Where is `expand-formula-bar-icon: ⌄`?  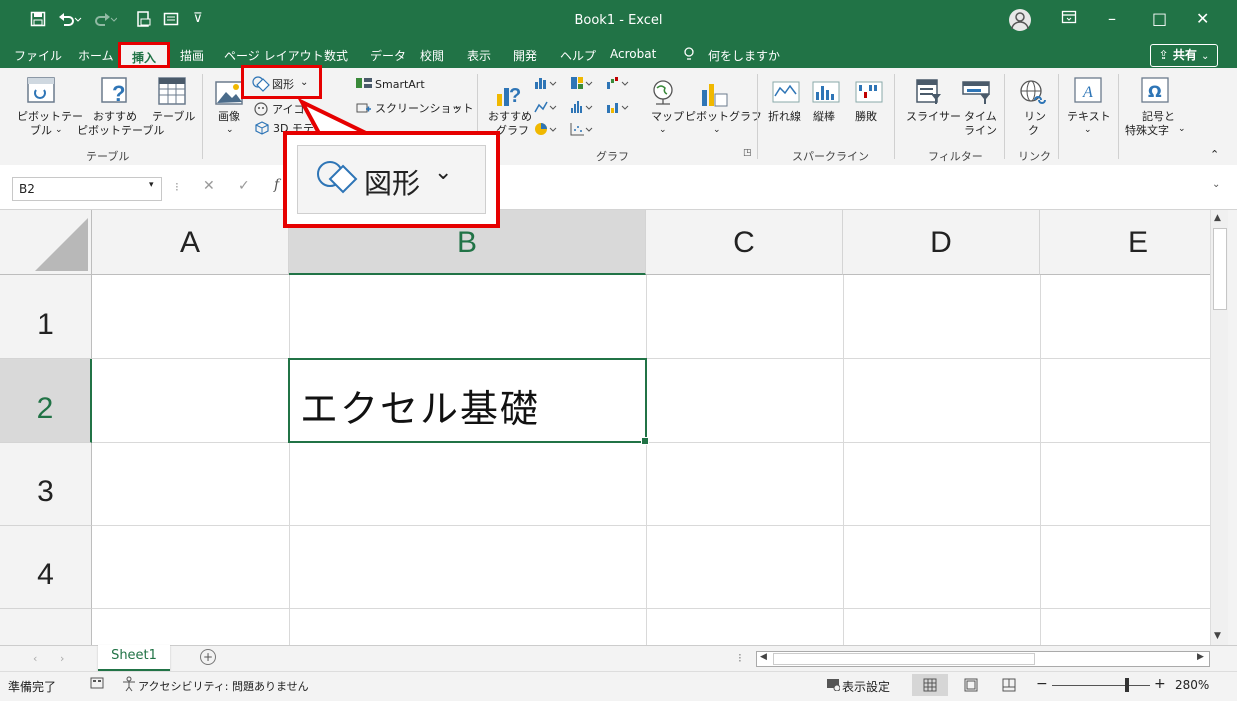 expand-formula-bar-icon: ⌄ is located at coordinates (1216, 184).